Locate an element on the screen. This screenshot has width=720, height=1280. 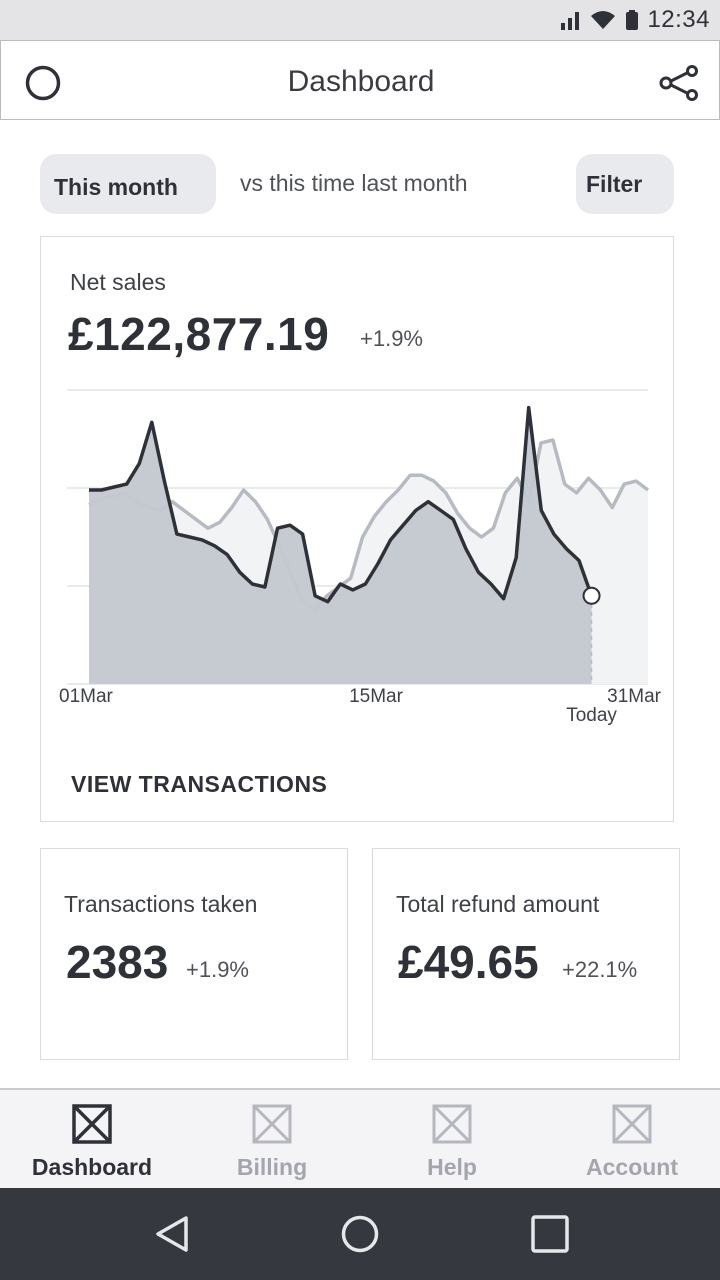
status-icons: 12:34 is located at coordinates (634, 20).